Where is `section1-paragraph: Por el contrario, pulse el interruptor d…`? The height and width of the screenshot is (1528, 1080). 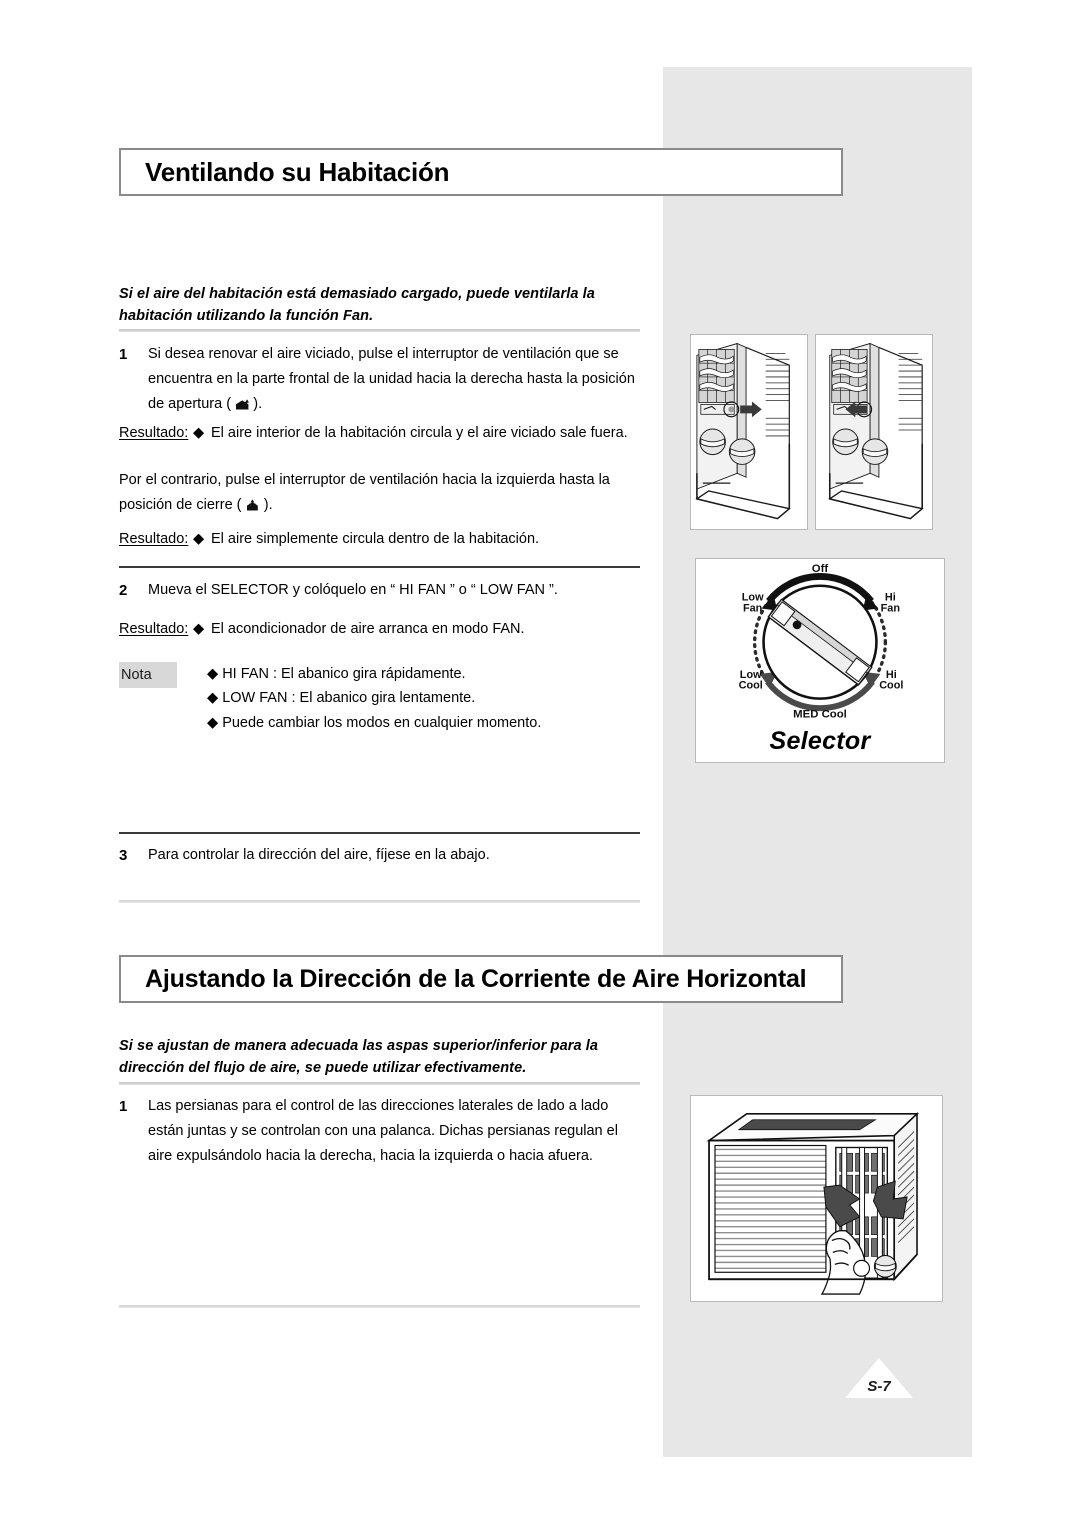 section1-paragraph: Por el contrario, pulse el interruptor d… is located at coordinates (374, 493).